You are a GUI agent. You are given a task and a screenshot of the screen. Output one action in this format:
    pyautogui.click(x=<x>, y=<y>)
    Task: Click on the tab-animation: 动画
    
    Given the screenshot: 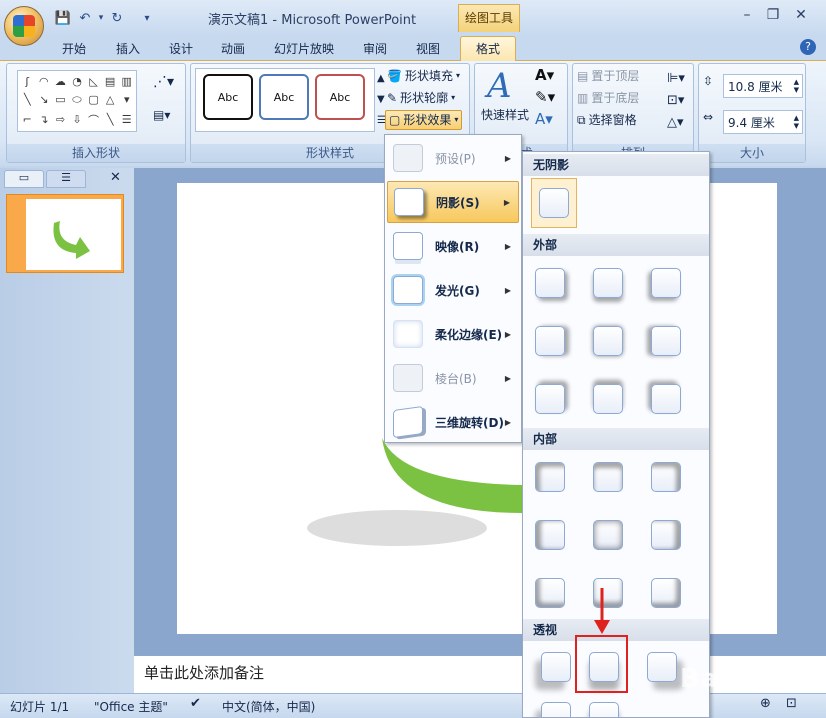 What is the action you would take?
    pyautogui.click(x=233, y=49)
    